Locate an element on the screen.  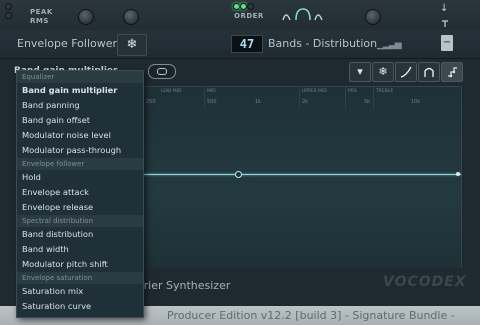
menu-section-header: Envelope follower is located at coordinates (80, 164).